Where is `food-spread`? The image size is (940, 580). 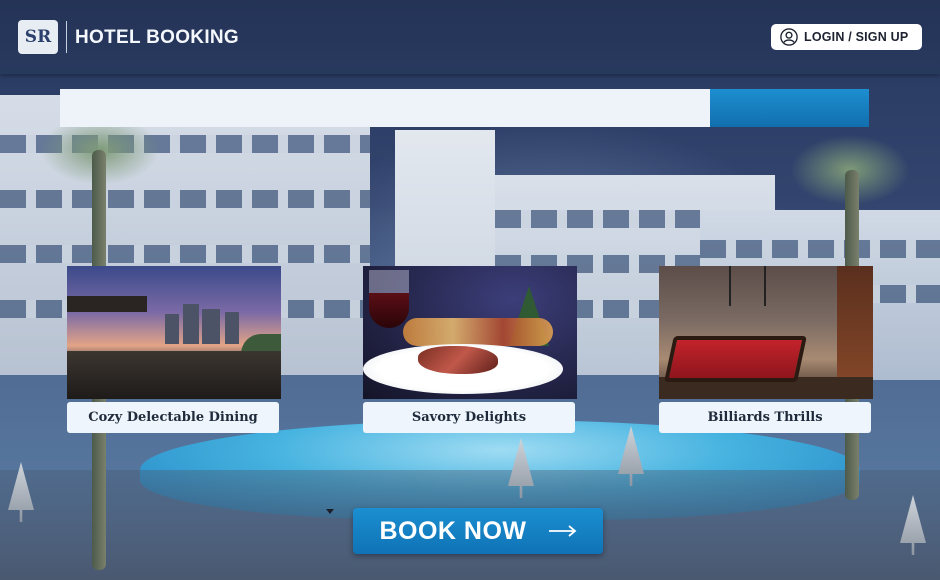
food-spread is located at coordinates (478, 332).